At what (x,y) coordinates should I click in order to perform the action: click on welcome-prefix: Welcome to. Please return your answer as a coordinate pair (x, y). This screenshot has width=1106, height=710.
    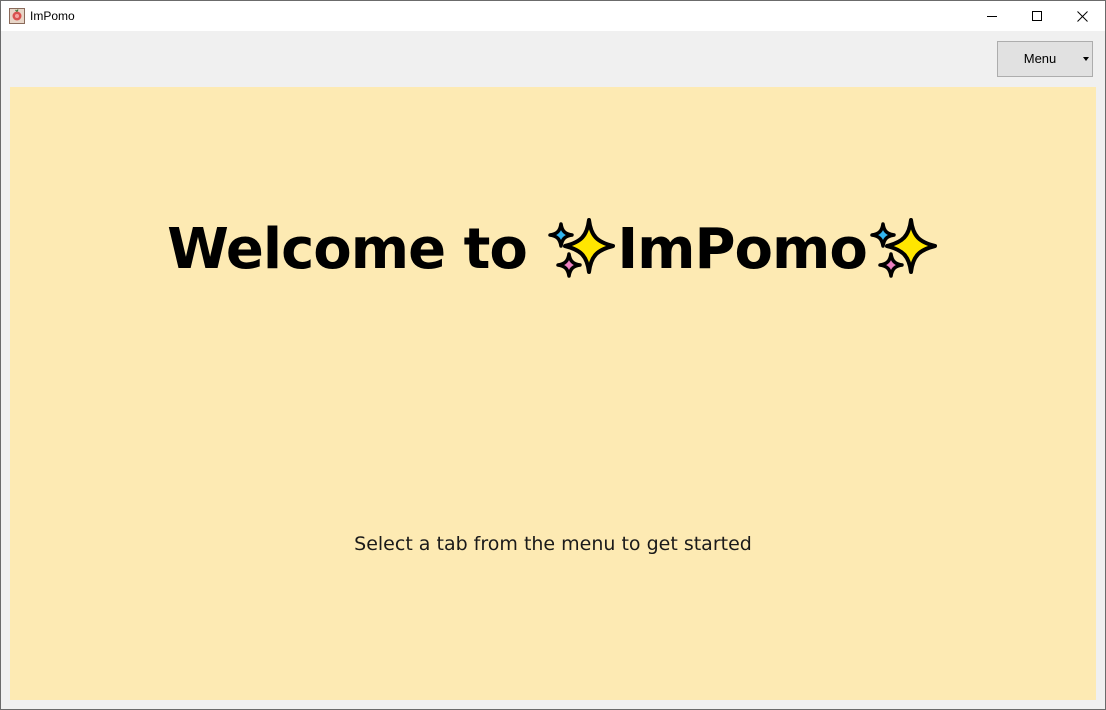
    Looking at the image, I should click on (356, 249).